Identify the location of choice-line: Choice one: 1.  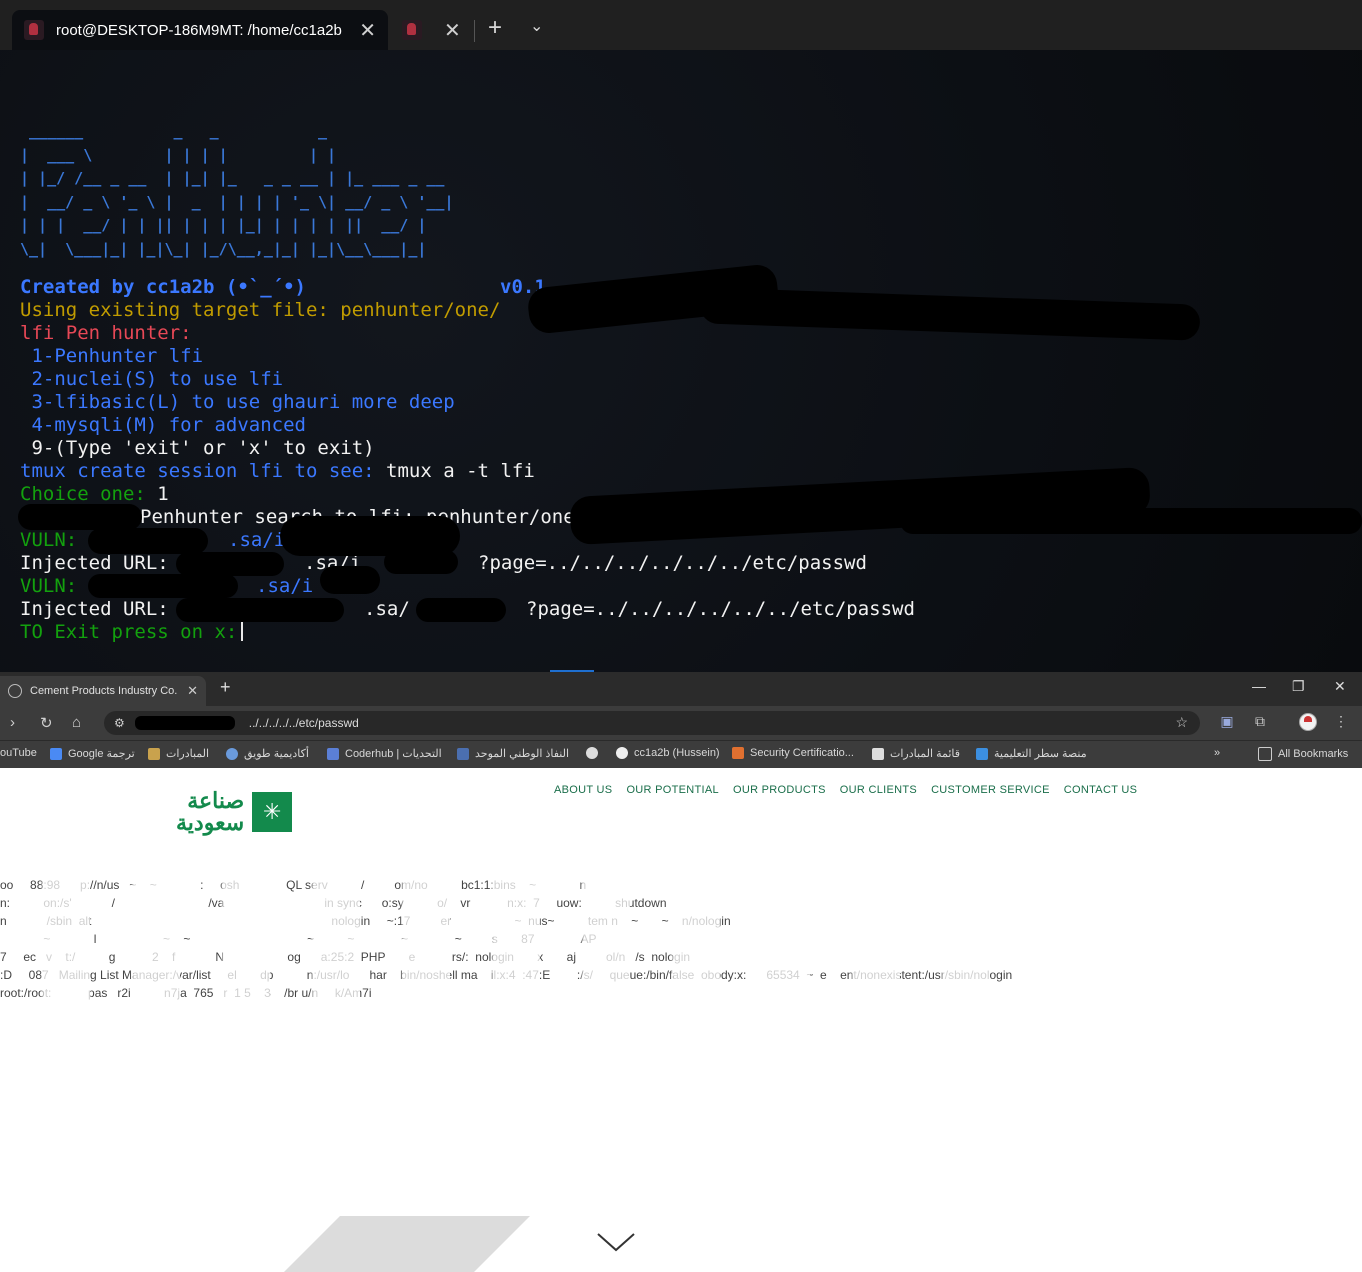
(94, 494).